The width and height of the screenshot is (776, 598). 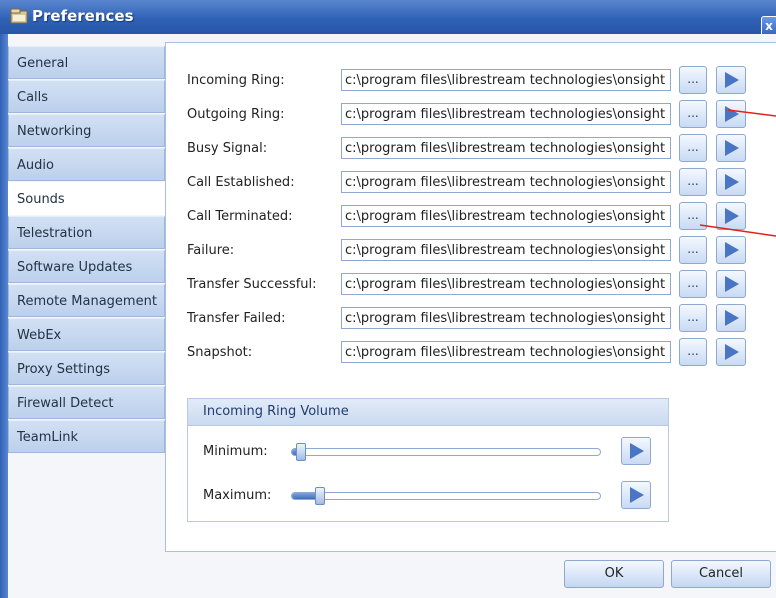 What do you see at coordinates (751, 113) in the screenshot?
I see `annotation-line-play` at bounding box center [751, 113].